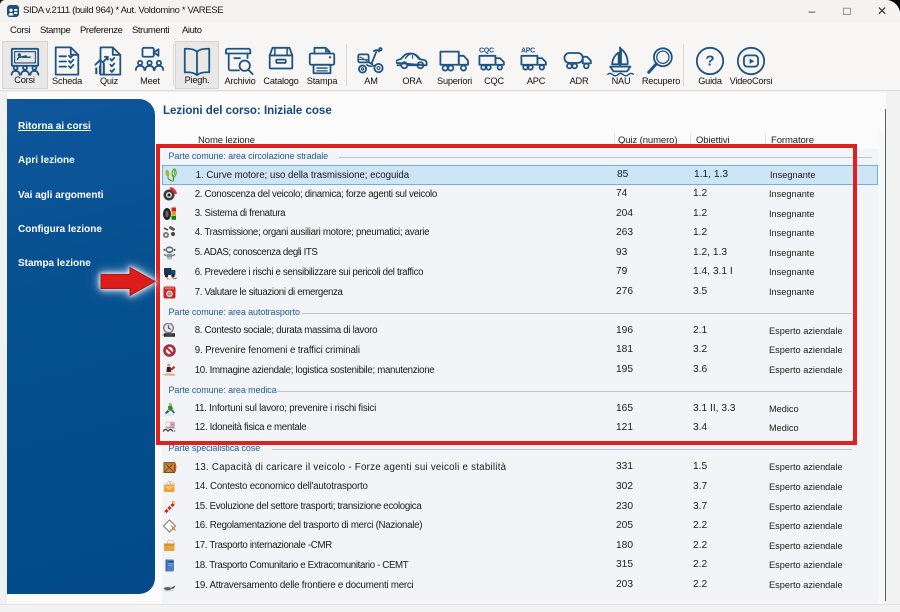 This screenshot has width=900, height=612. Describe the element at coordinates (528, 51) in the screenshot. I see `svg-text: APC` at that location.